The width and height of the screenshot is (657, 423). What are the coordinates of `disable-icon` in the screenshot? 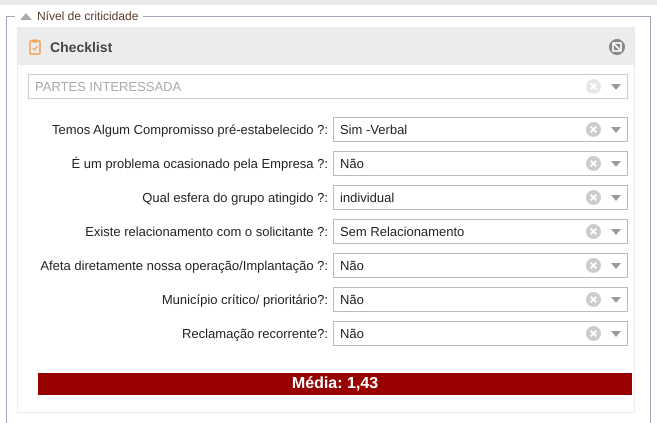 It's located at (617, 46).